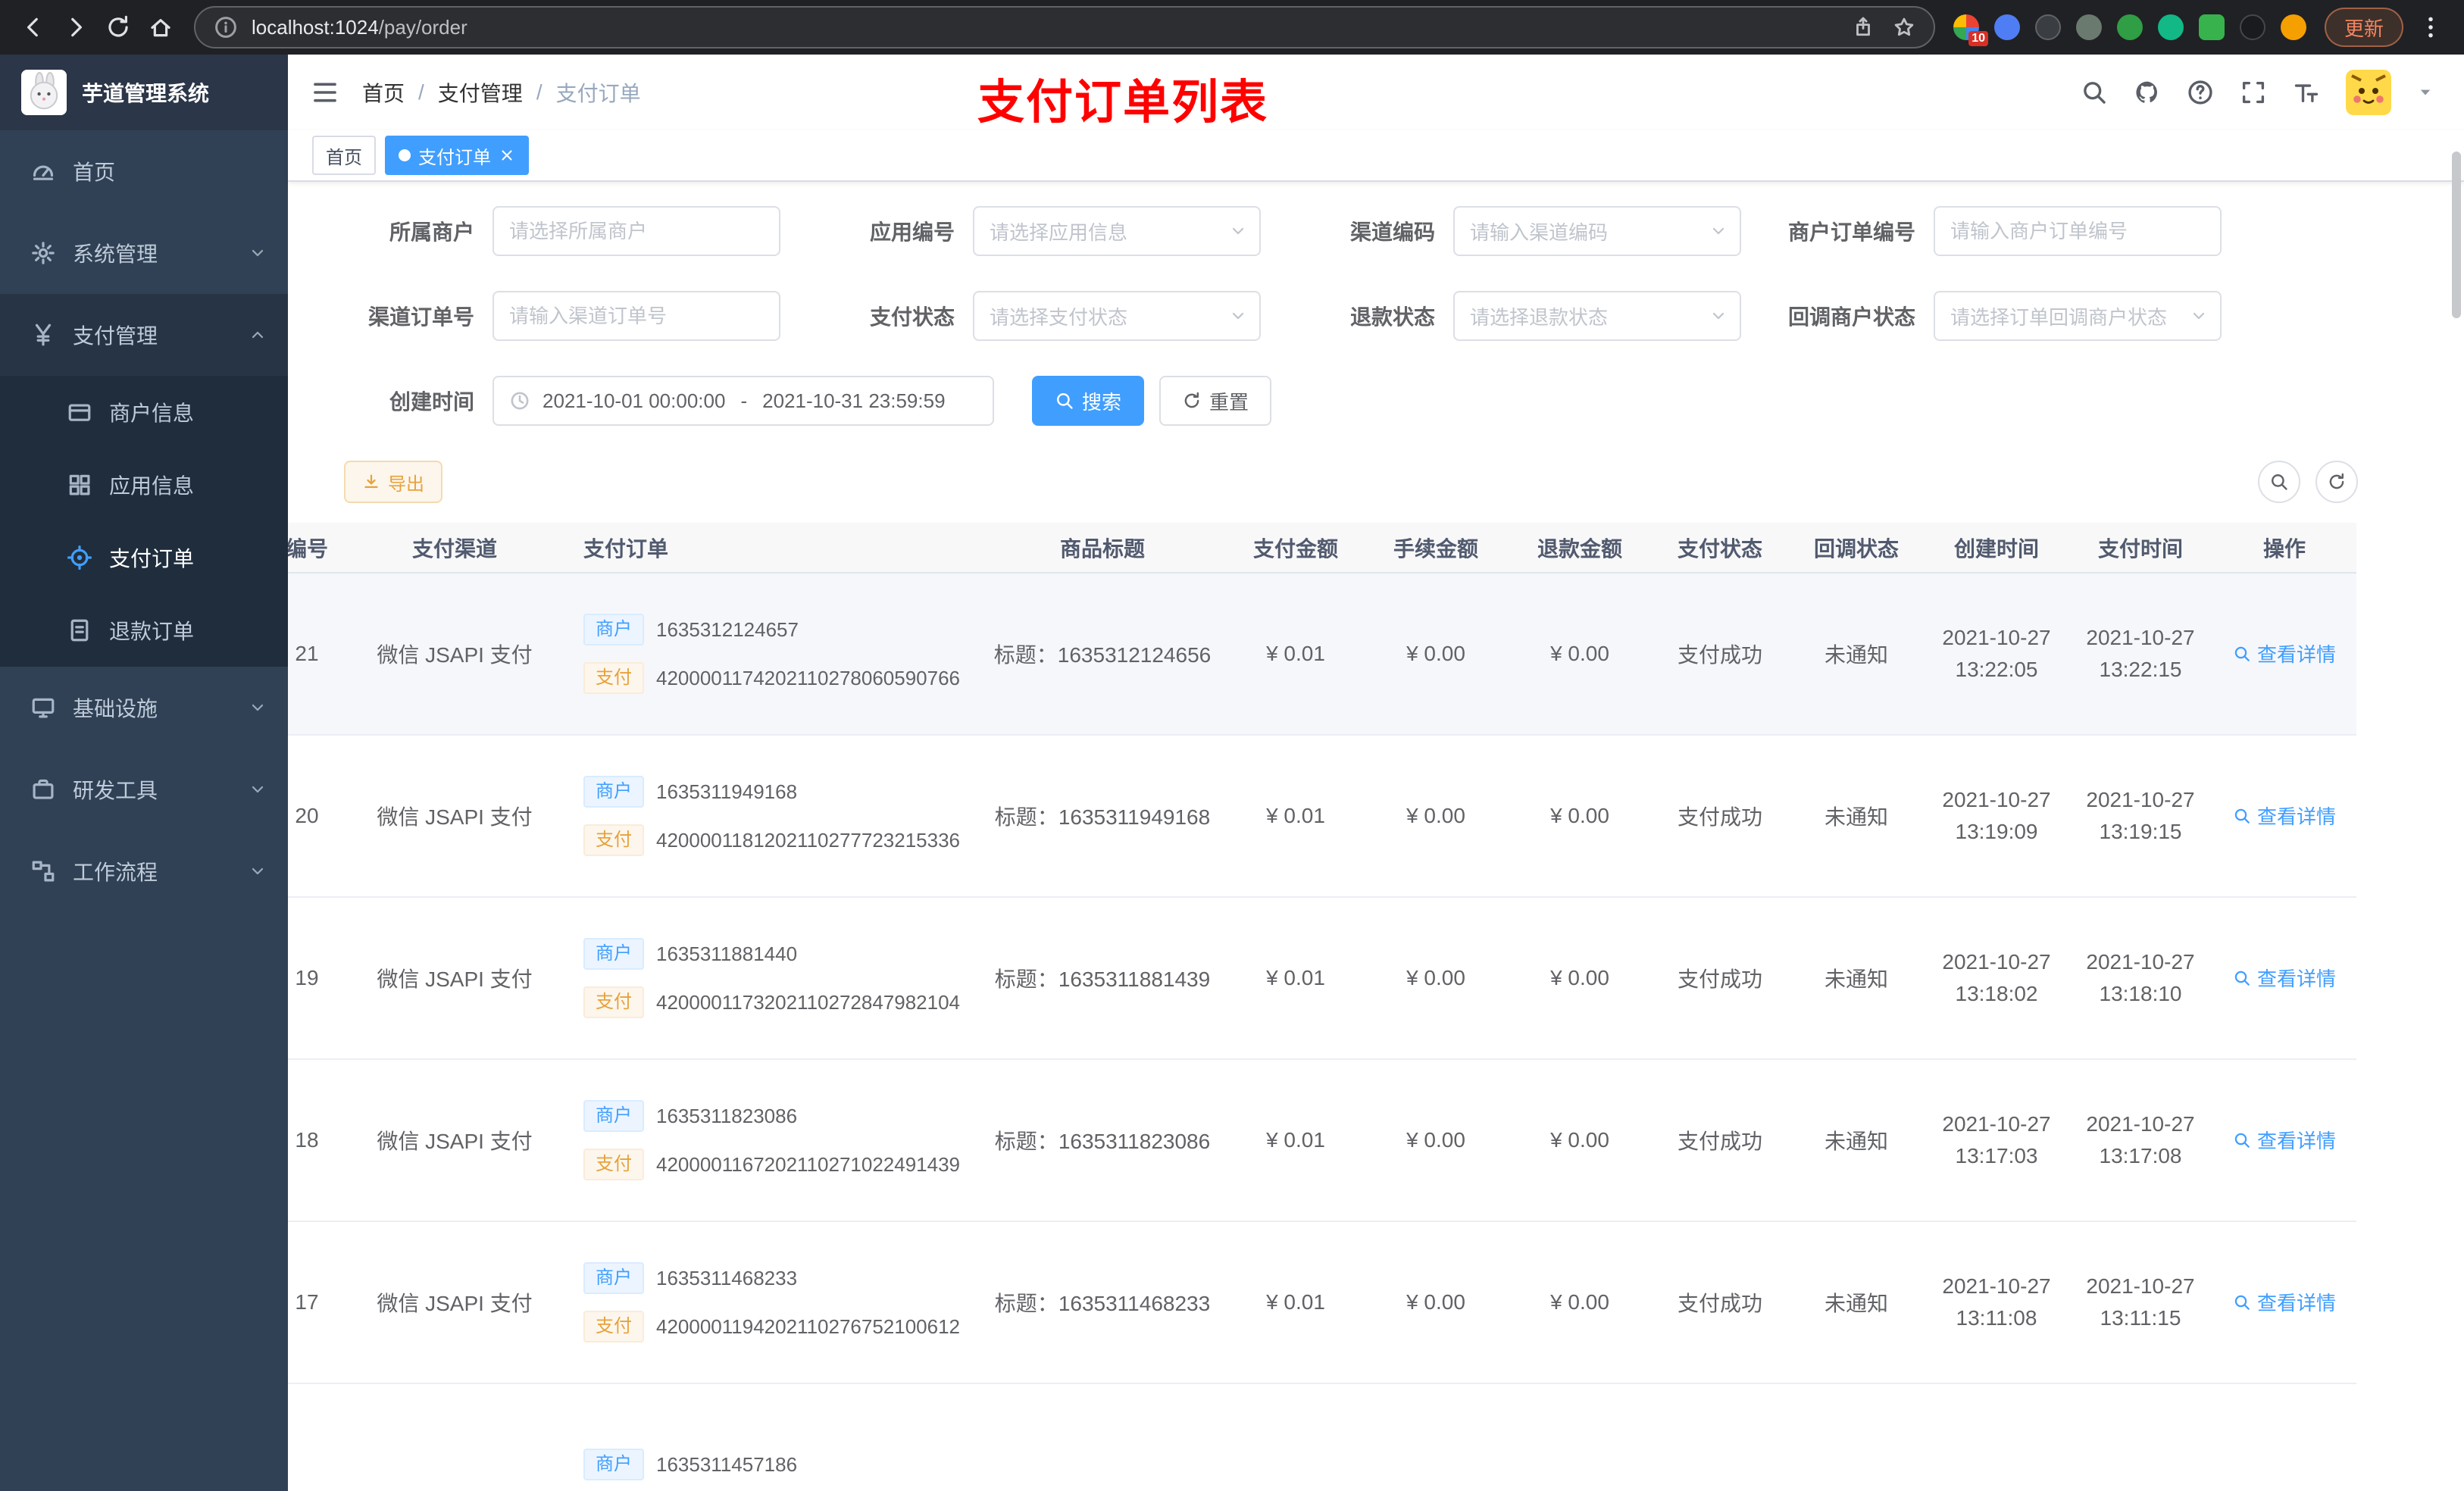  What do you see at coordinates (76, 27) in the screenshot?
I see `browser-forward-button` at bounding box center [76, 27].